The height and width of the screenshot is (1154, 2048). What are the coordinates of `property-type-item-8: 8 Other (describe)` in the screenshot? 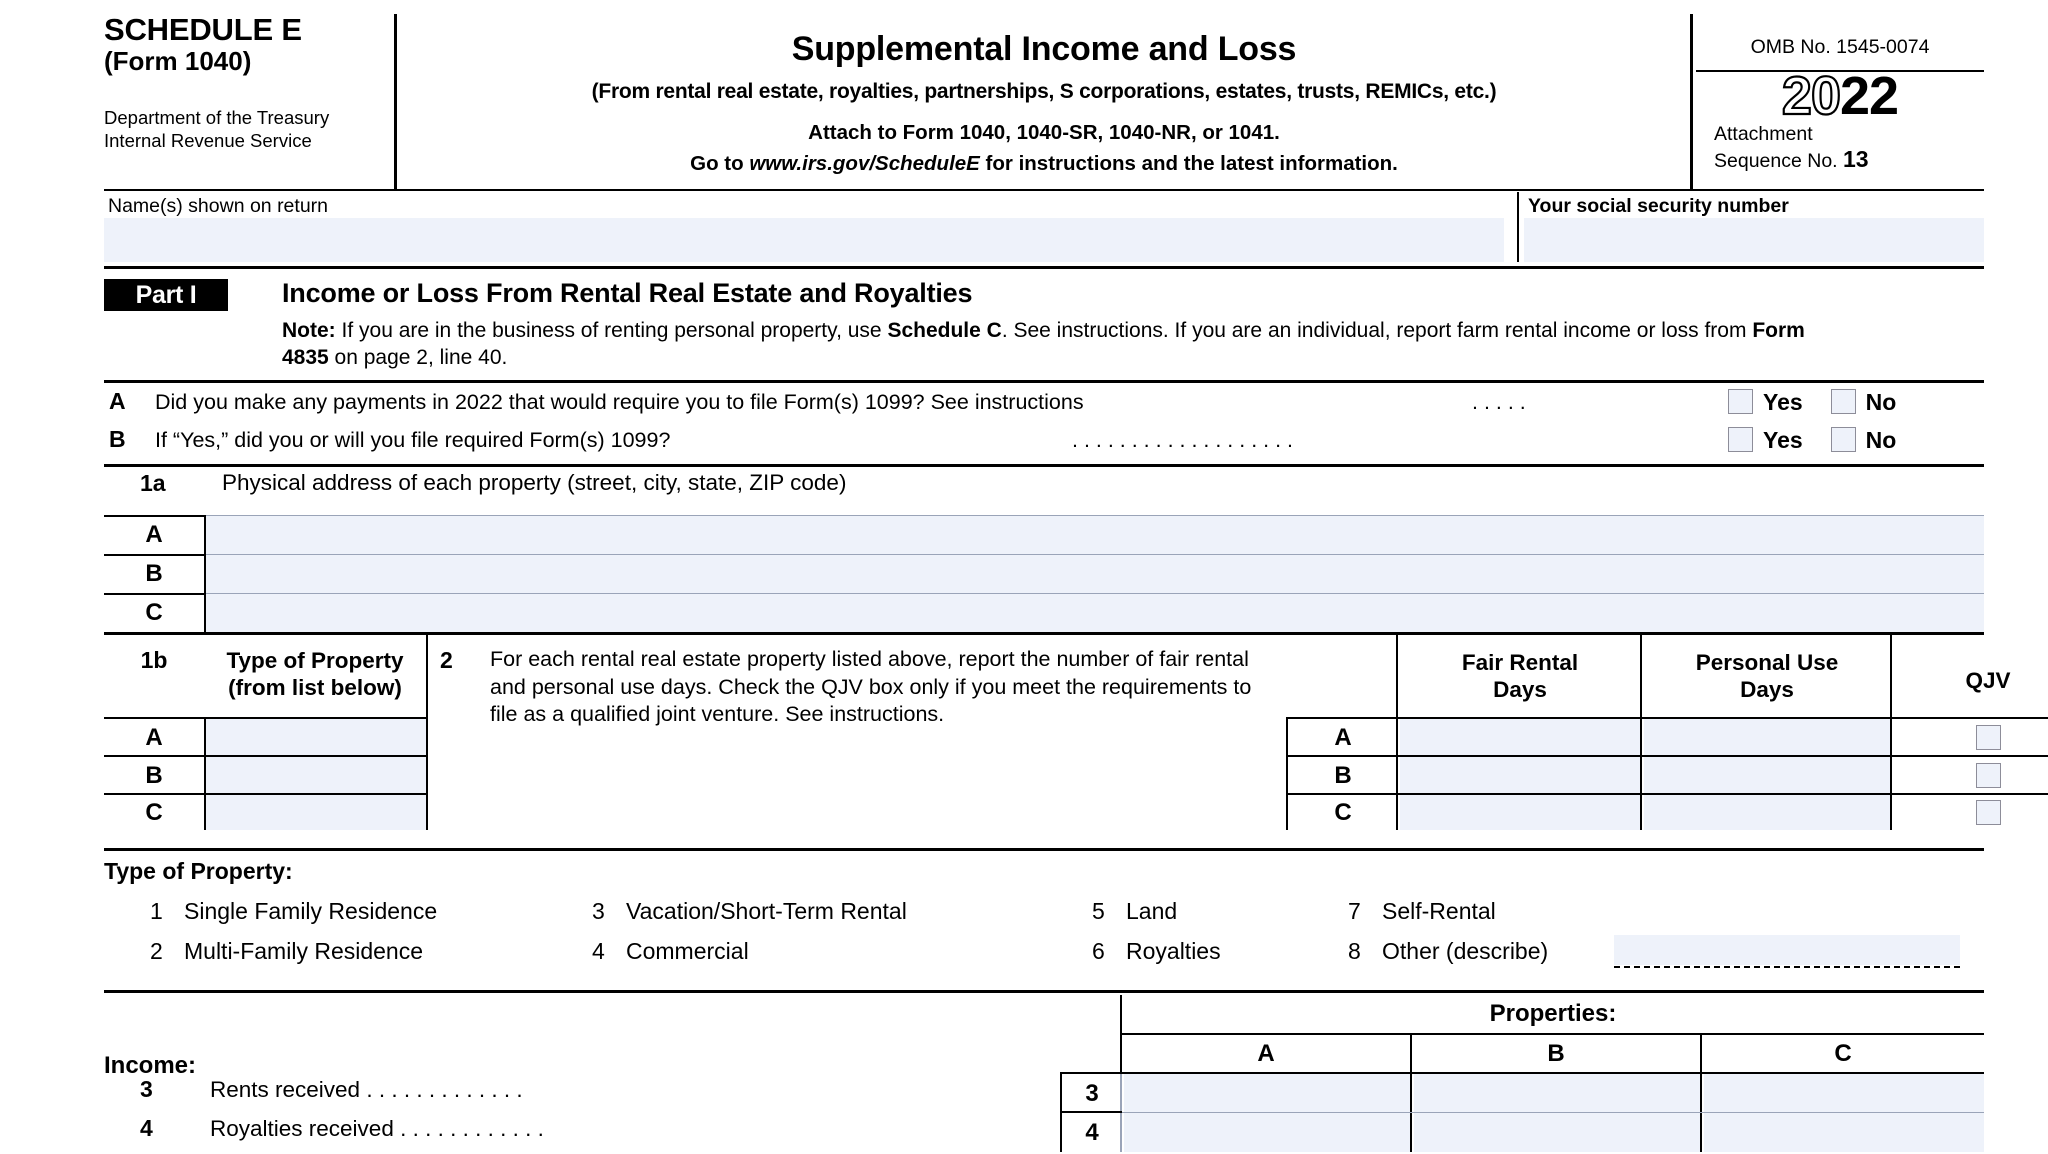 It's located at (1448, 951).